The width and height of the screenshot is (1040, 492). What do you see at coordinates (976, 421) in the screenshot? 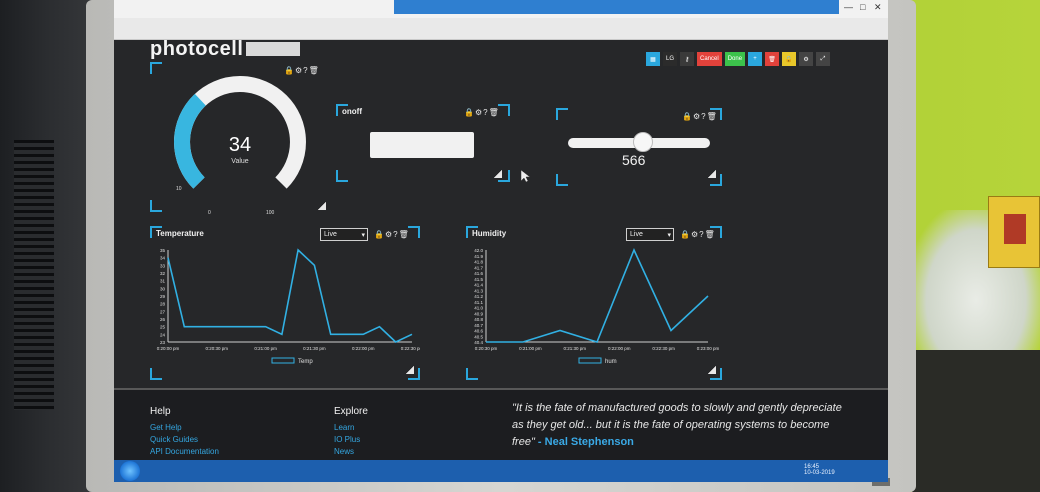
I see `desk-object` at bounding box center [976, 421].